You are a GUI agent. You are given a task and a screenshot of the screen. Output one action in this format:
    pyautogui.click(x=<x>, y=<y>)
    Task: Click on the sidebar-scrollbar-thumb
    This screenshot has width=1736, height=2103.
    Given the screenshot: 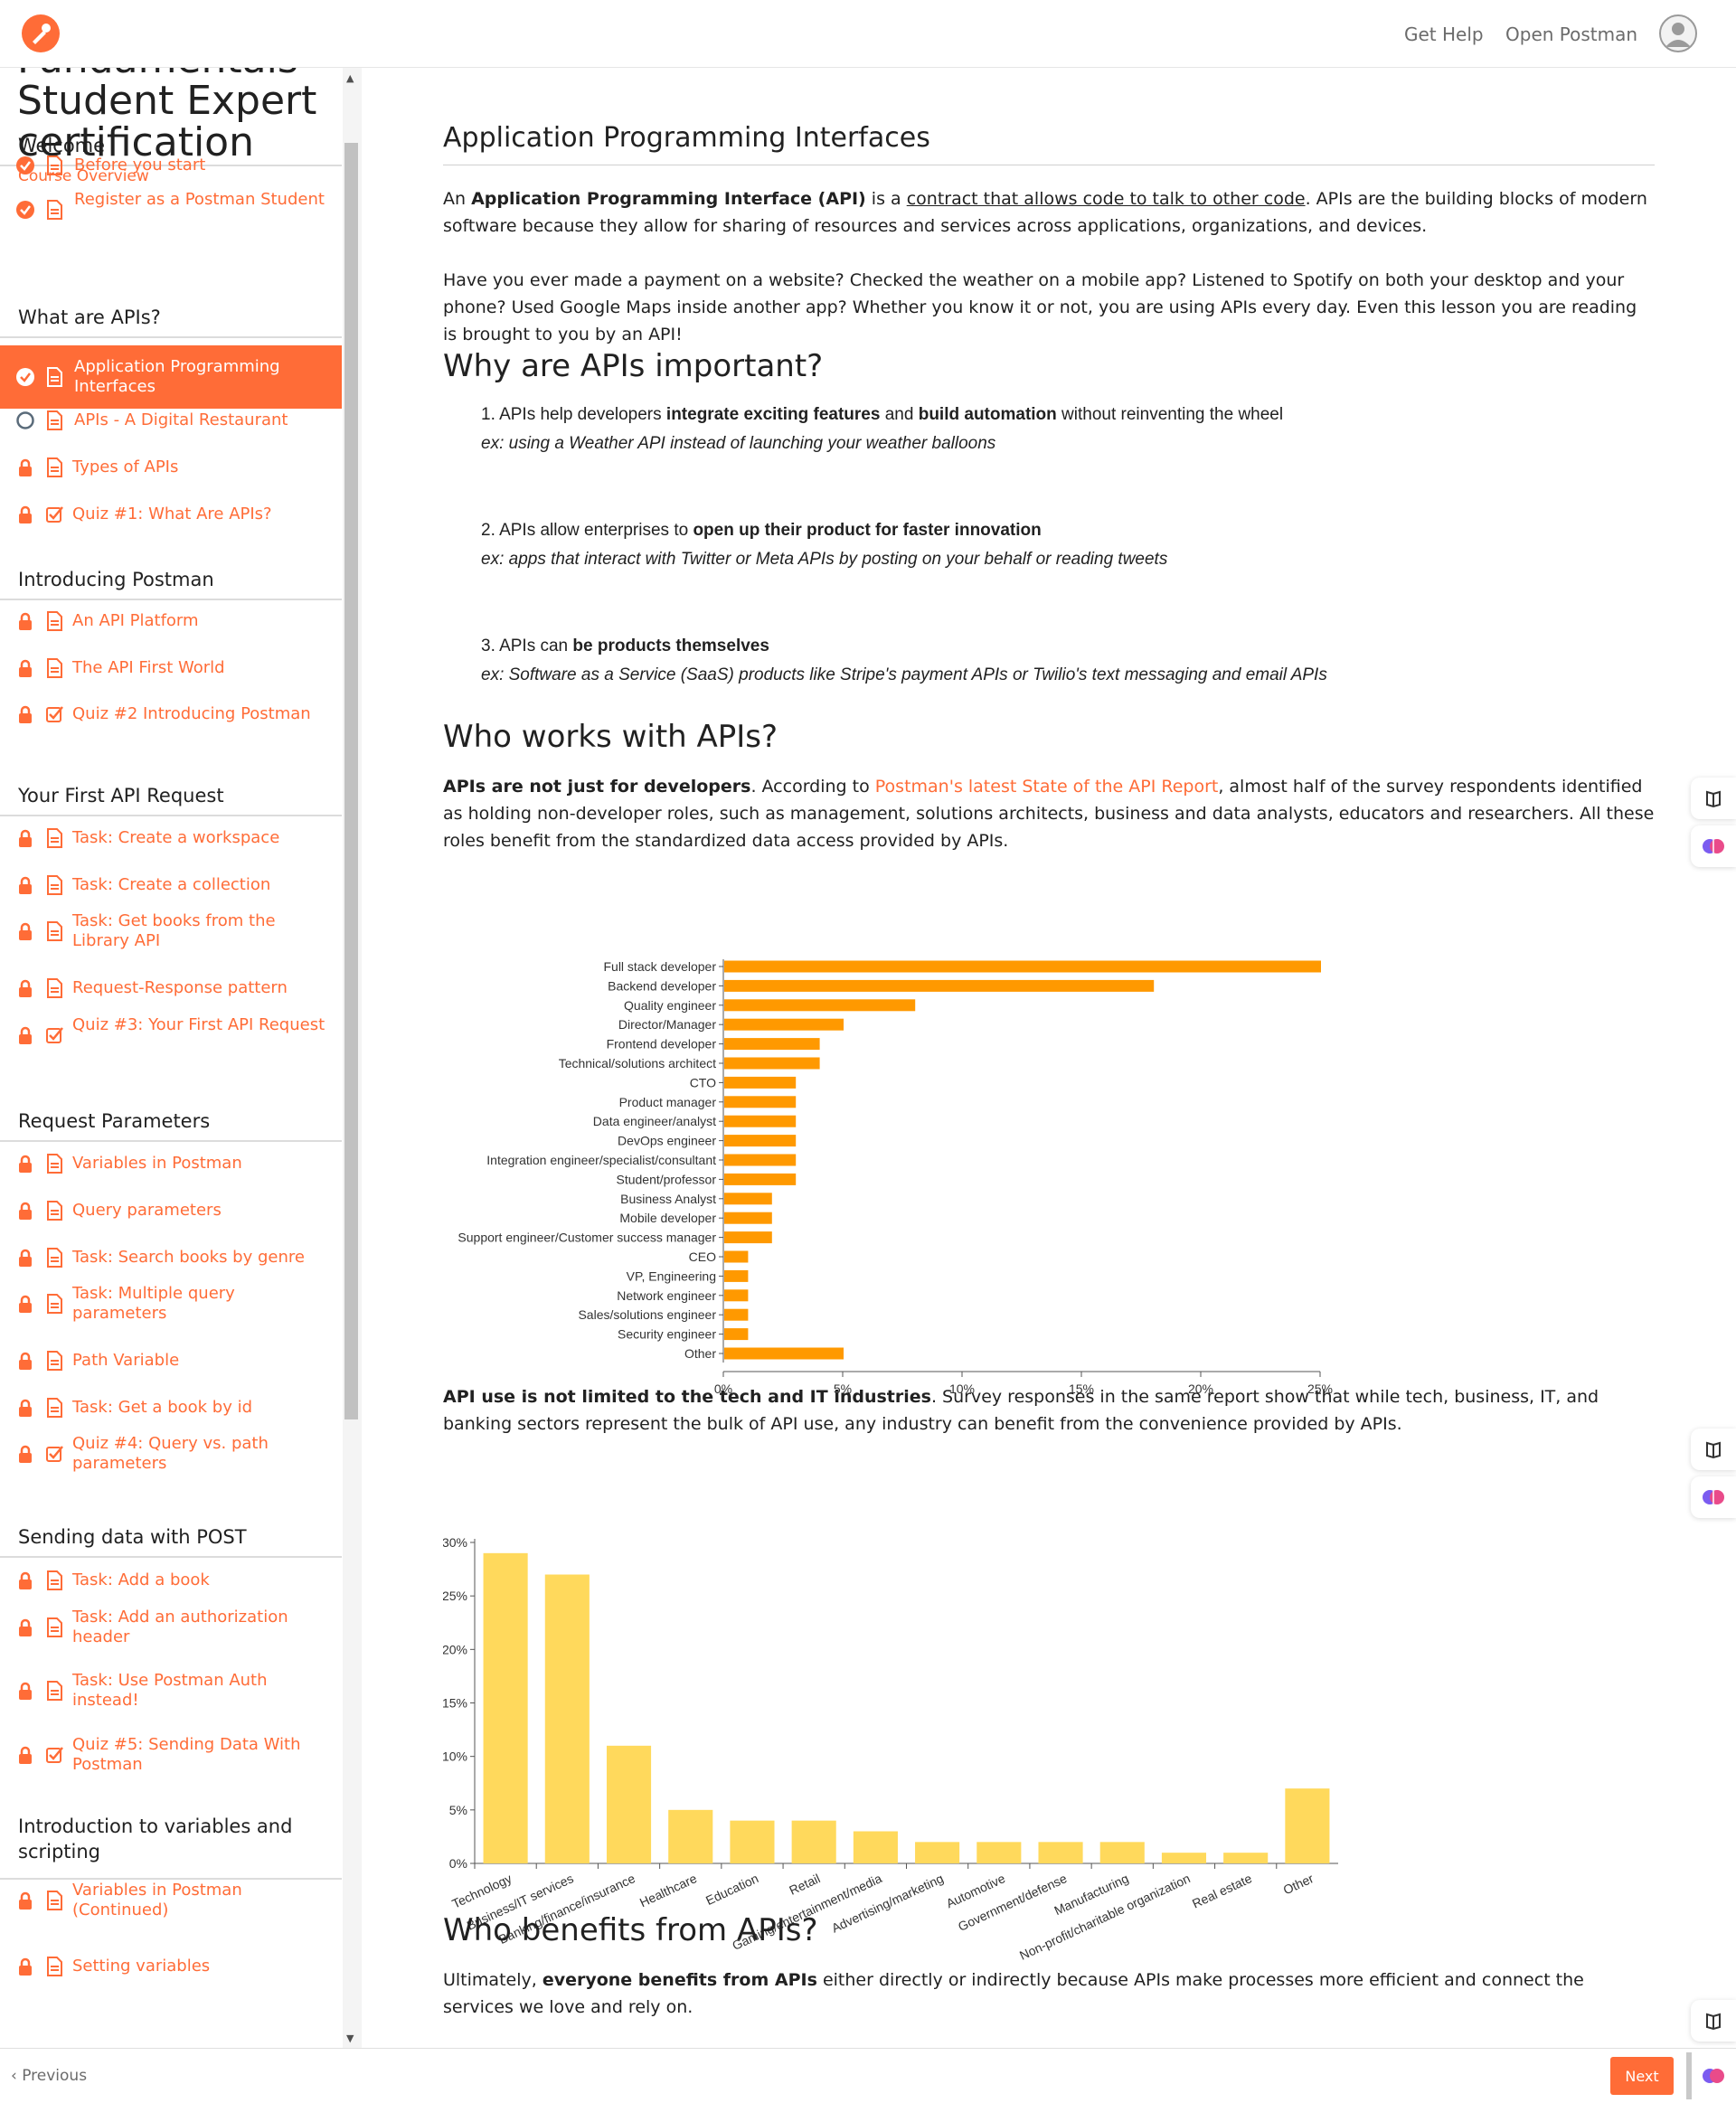 What is the action you would take?
    pyautogui.click(x=351, y=781)
    